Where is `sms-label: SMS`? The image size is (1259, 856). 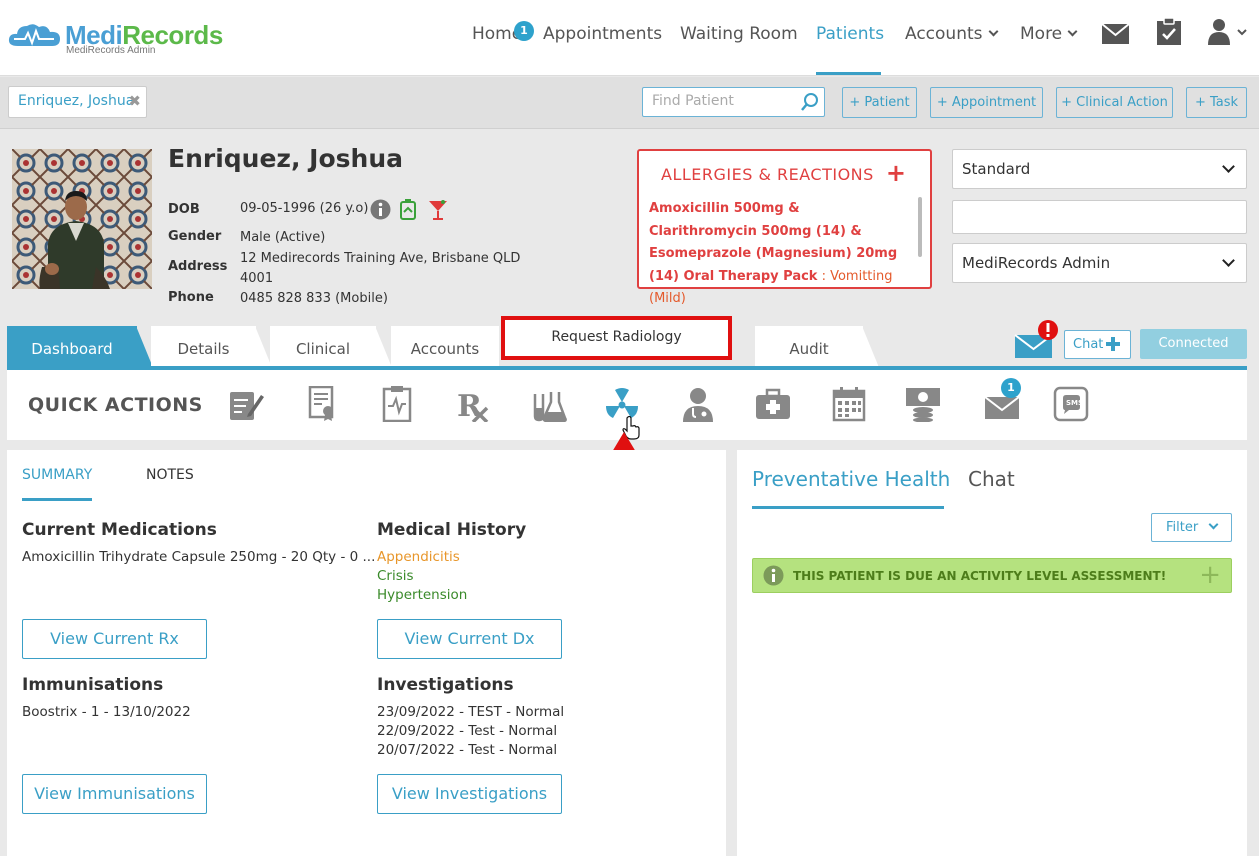
sms-label: SMS is located at coordinates (1075, 403).